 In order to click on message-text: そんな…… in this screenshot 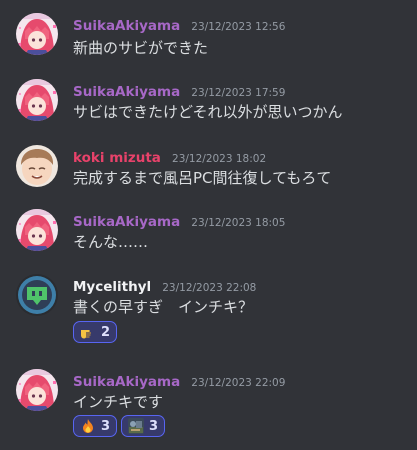, I will do `click(111, 242)`.